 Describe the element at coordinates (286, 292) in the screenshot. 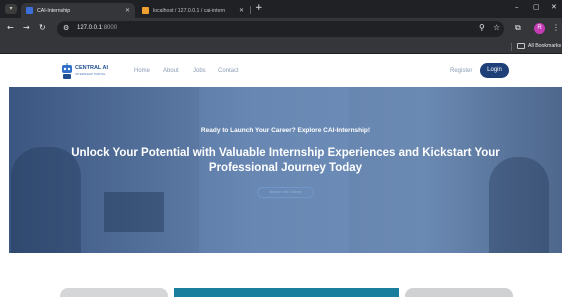

I see `feature-card-middle` at that location.